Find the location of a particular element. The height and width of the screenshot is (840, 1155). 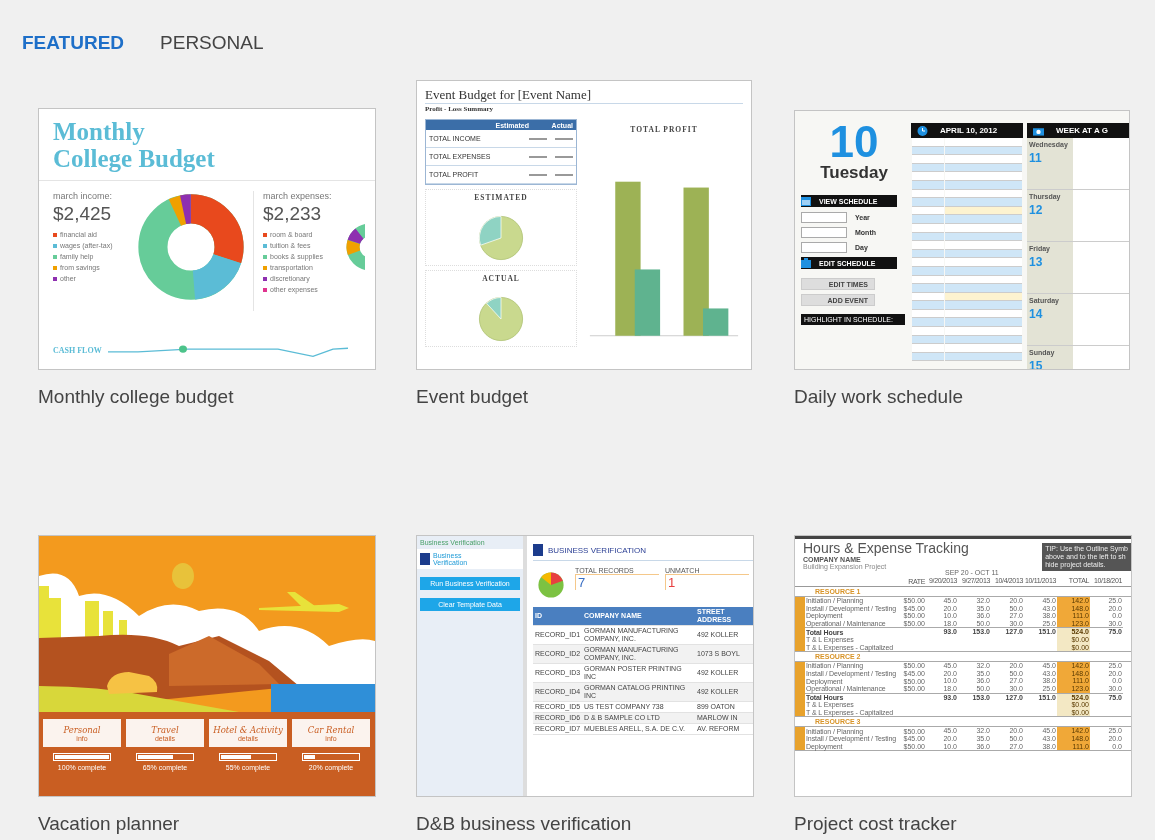

sheet-title: BUSINESS VERIFICATION is located at coordinates (597, 550).